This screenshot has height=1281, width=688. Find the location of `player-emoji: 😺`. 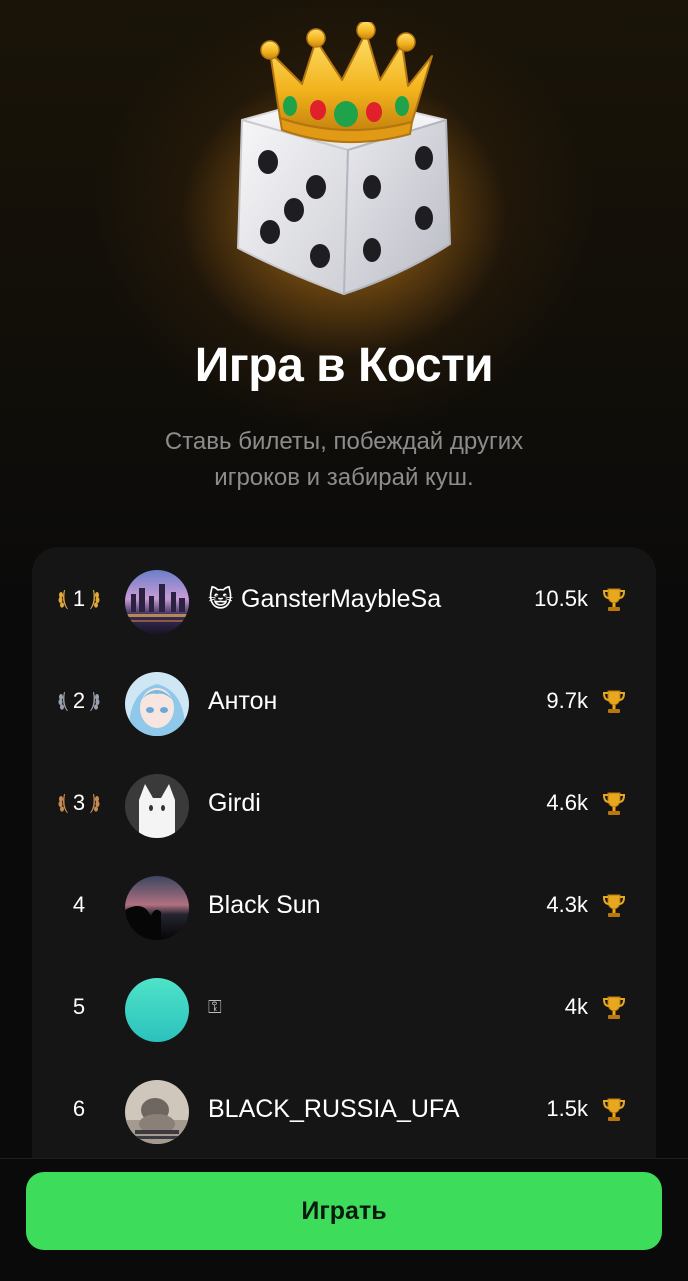

player-emoji: 😺 is located at coordinates (221, 599).